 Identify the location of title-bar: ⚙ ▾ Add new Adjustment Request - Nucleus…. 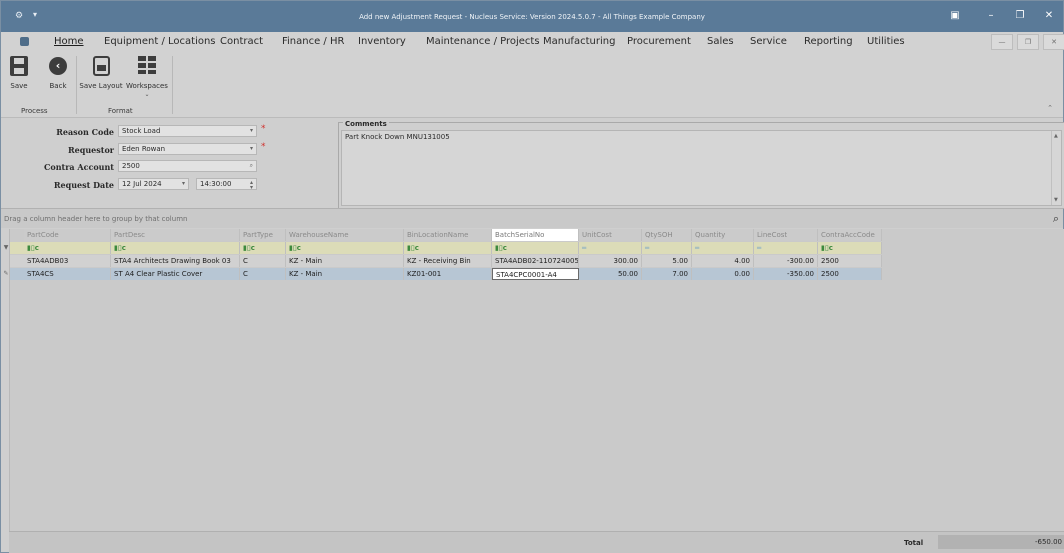
(532, 16).